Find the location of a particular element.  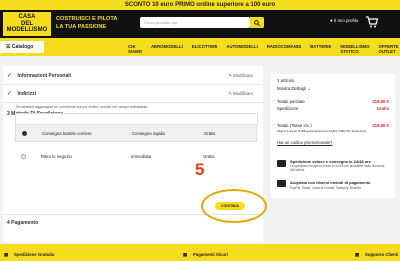

truck-icon is located at coordinates (281, 163).